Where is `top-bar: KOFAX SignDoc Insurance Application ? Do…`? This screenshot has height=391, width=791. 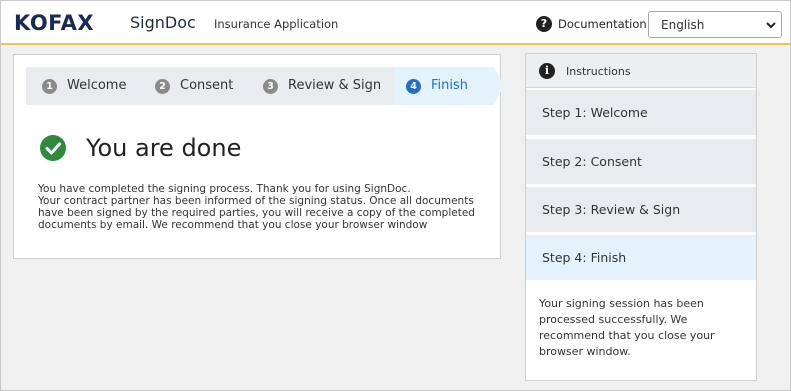
top-bar: KOFAX SignDoc Insurance Application ? Do… is located at coordinates (395, 23).